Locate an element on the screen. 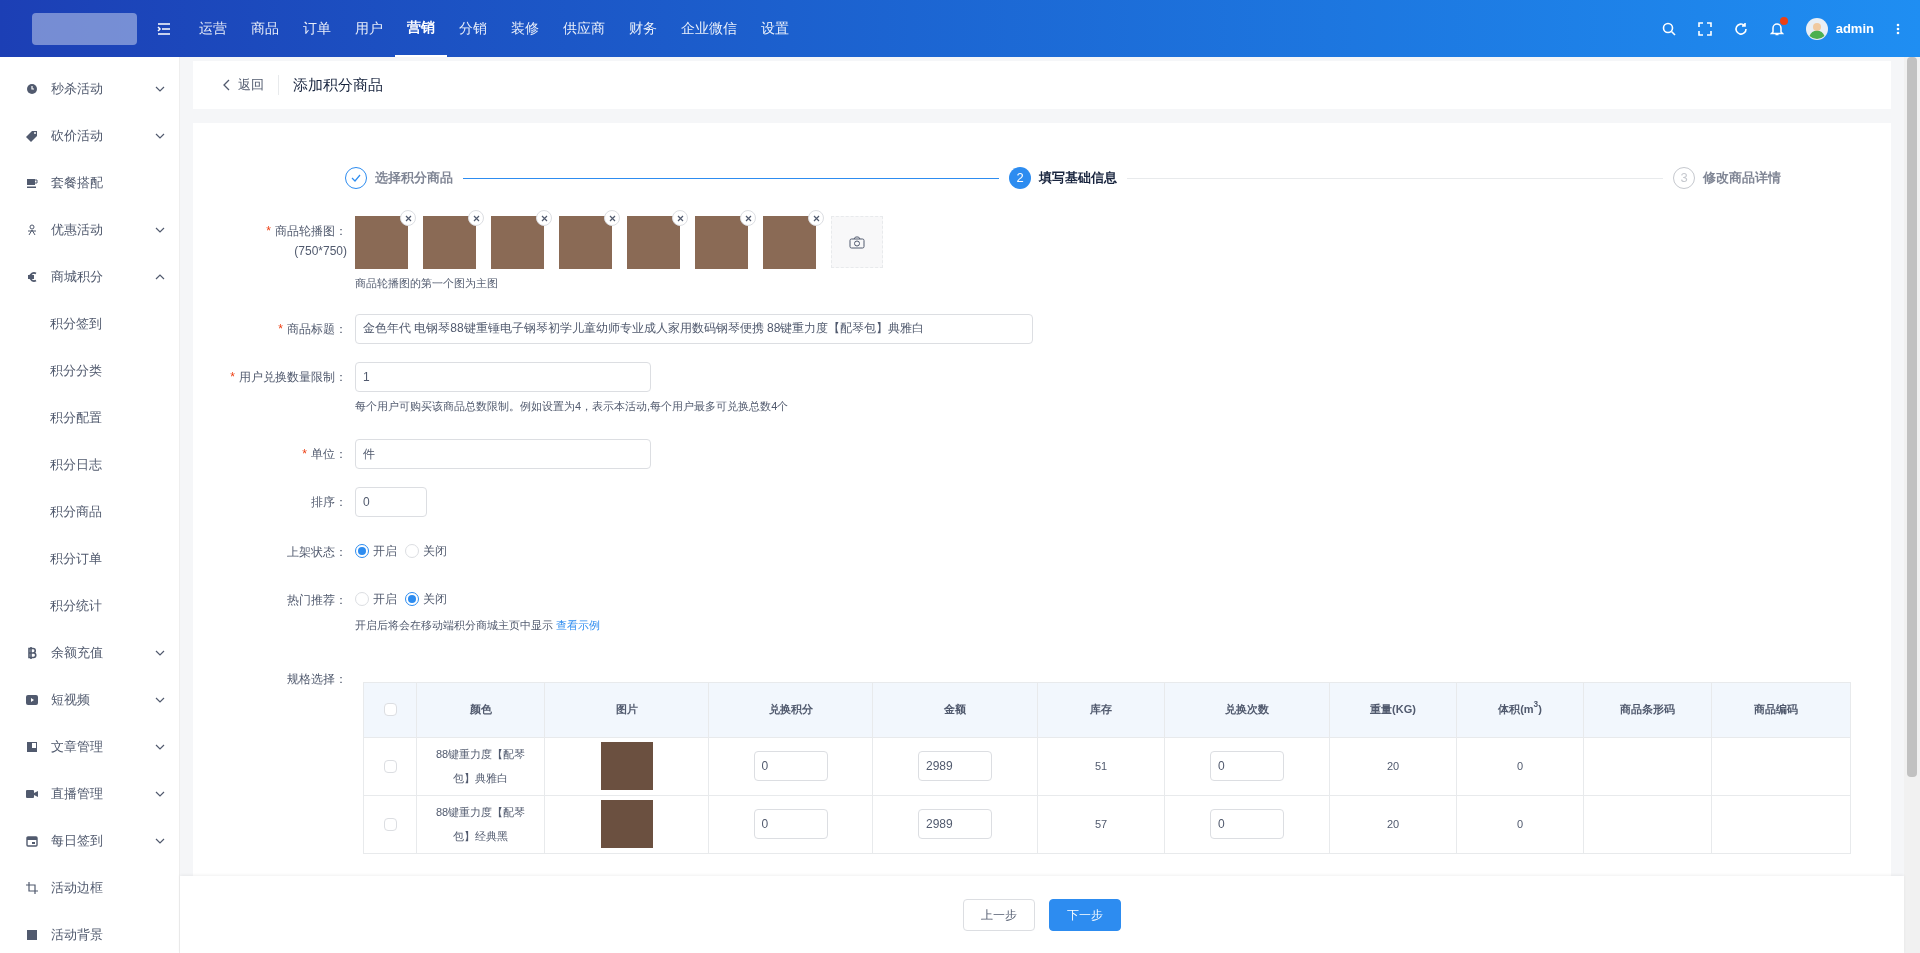  step-label: 选择积分商品 is located at coordinates (414, 178).